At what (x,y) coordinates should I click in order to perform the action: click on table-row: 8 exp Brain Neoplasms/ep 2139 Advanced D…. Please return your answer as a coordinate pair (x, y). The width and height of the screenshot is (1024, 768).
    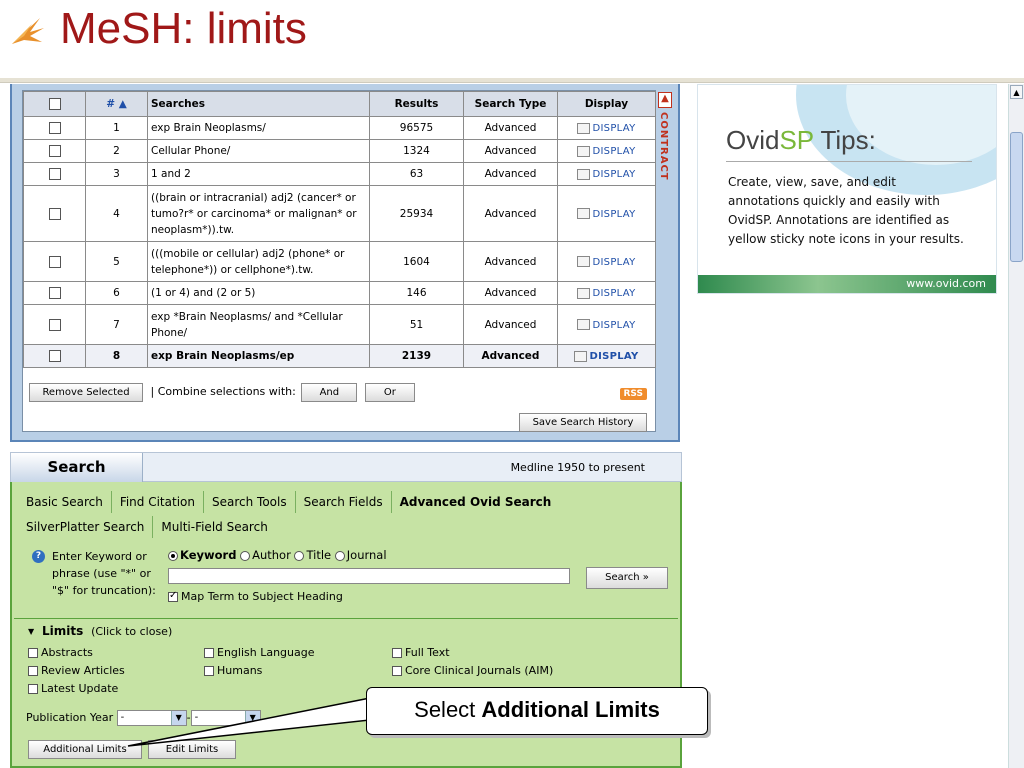
    Looking at the image, I should click on (339, 356).